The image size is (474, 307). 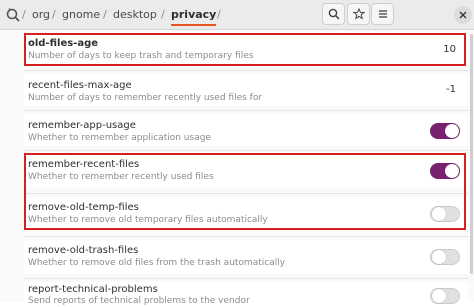 I want to click on setting-key: report-technical-problems, so click(x=93, y=289).